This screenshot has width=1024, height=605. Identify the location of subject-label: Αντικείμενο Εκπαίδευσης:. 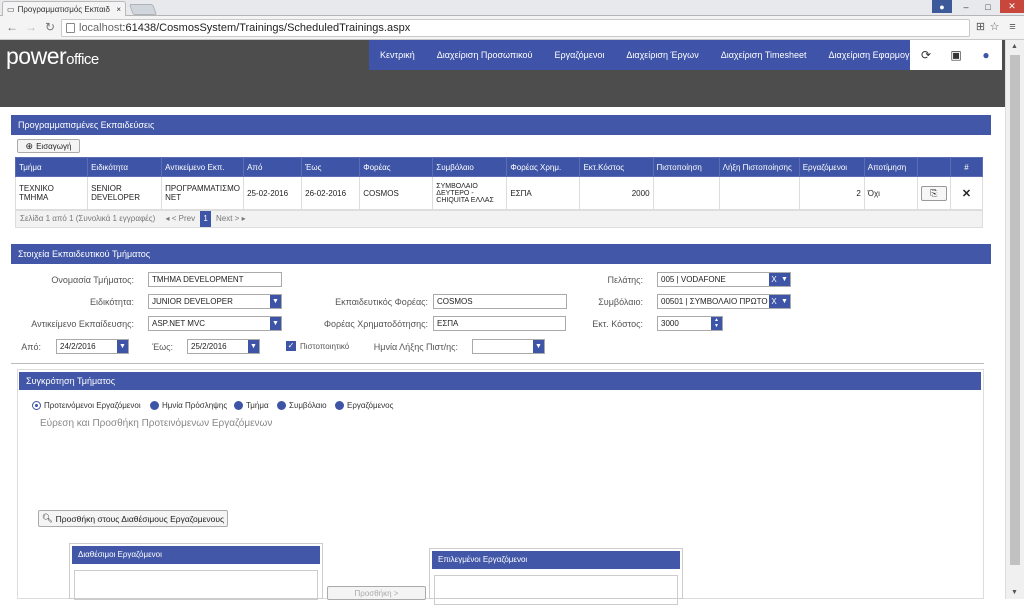
(82, 324).